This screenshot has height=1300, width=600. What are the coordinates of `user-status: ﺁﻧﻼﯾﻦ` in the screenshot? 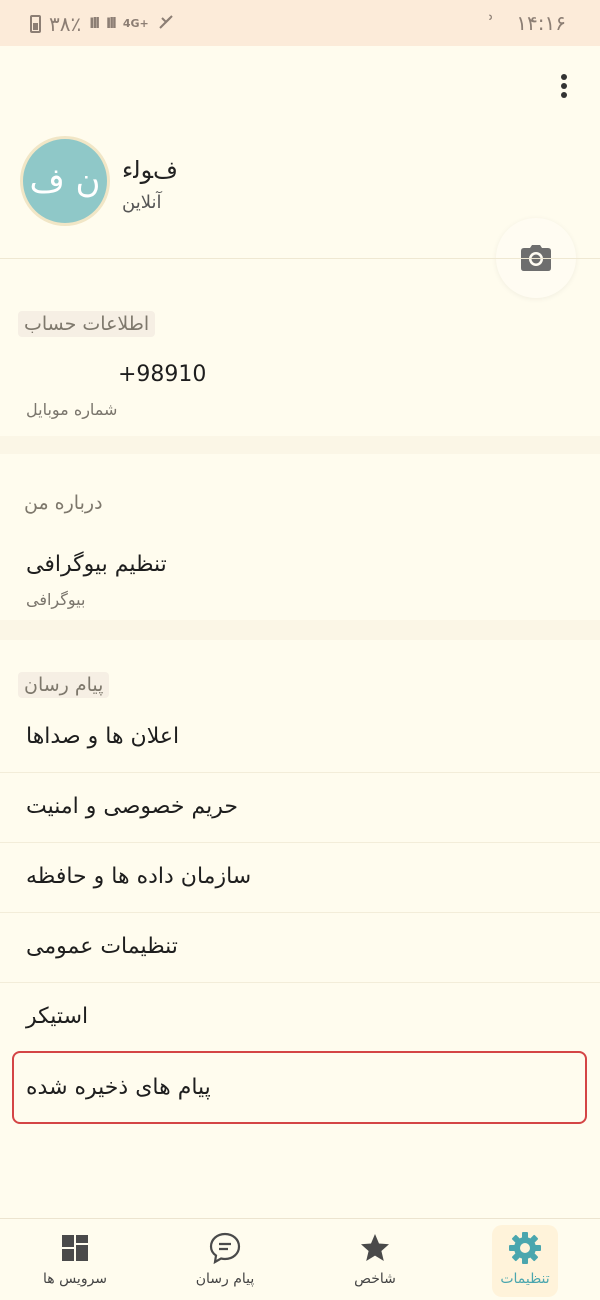 It's located at (142, 202).